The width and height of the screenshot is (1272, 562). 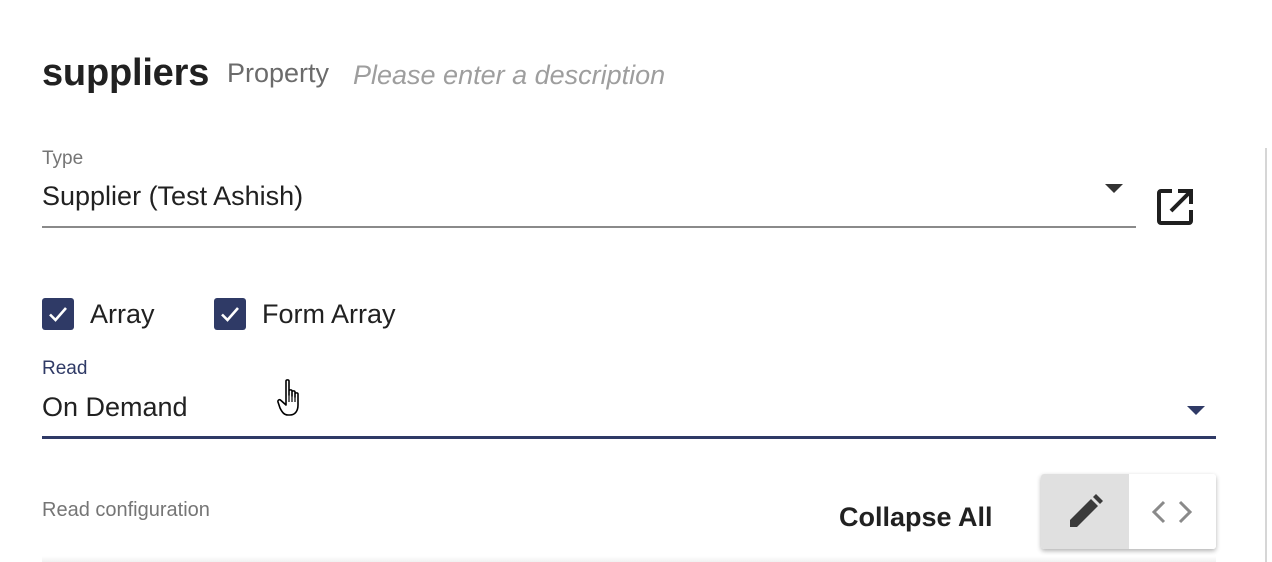 I want to click on read-configuration-label: Read configuration, so click(x=126, y=510).